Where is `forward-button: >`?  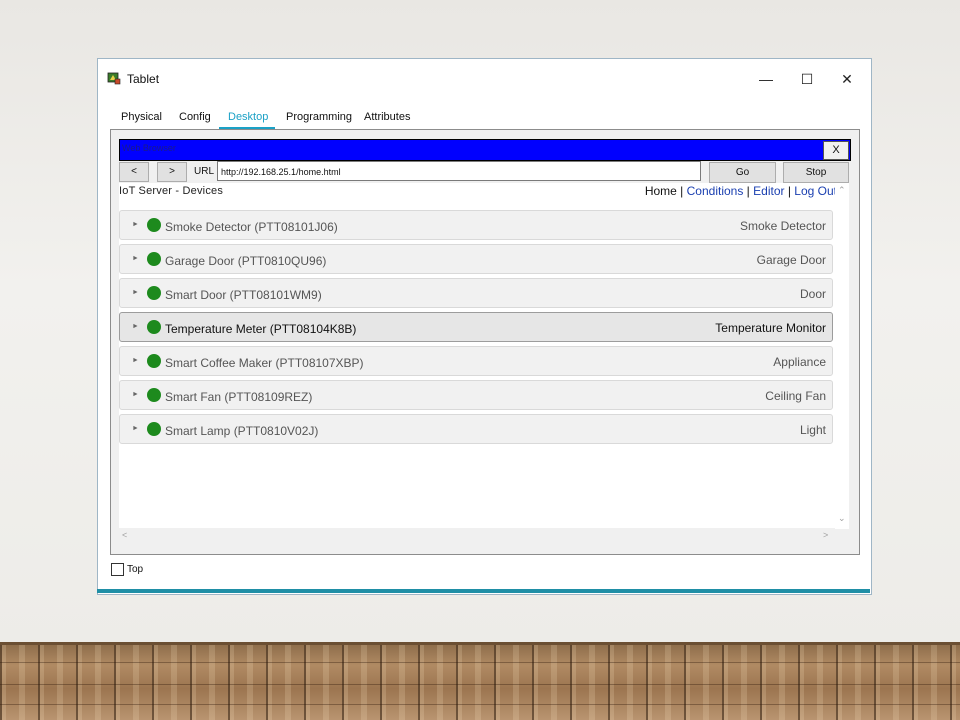 forward-button: > is located at coordinates (172, 172).